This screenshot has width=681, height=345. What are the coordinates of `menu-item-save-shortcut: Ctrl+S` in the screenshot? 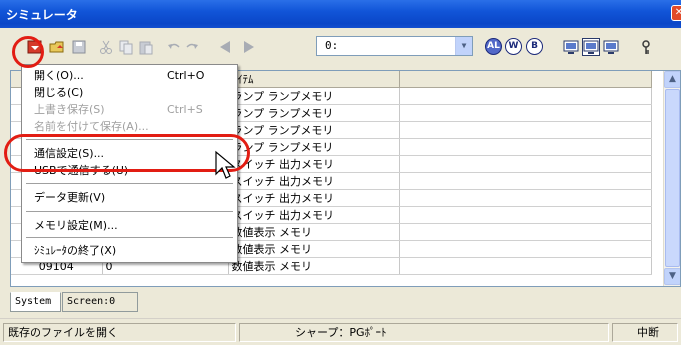 It's located at (185, 109).